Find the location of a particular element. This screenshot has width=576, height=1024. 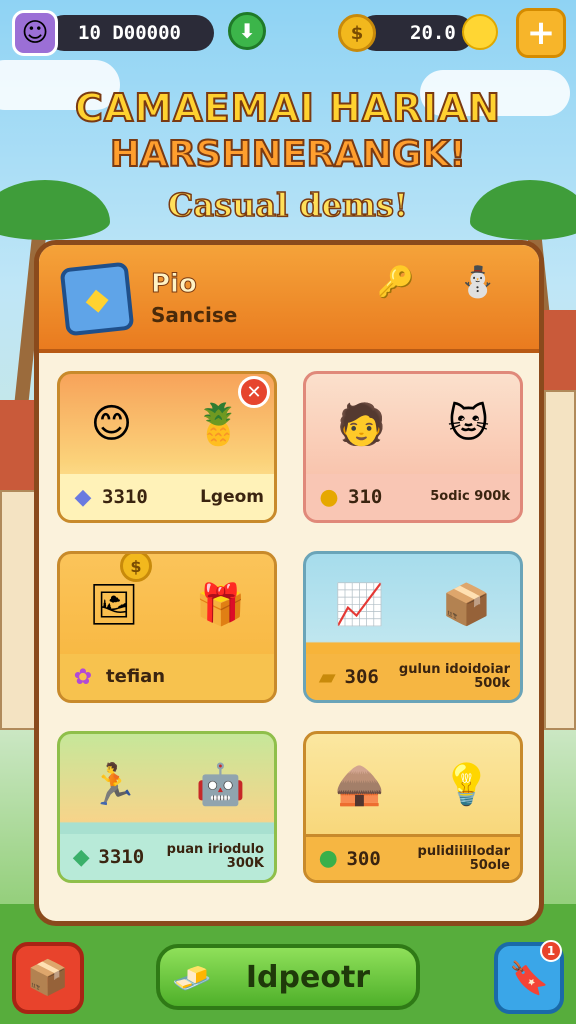

hut-icon: 🛖 is located at coordinates (359, 784).